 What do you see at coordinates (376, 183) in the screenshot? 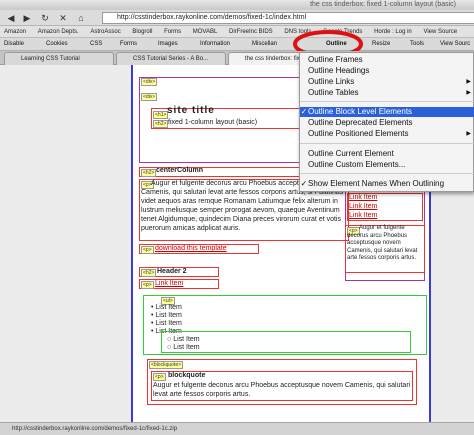
I see `menu-item-label: Show Element Names When Outlining` at bounding box center [376, 183].